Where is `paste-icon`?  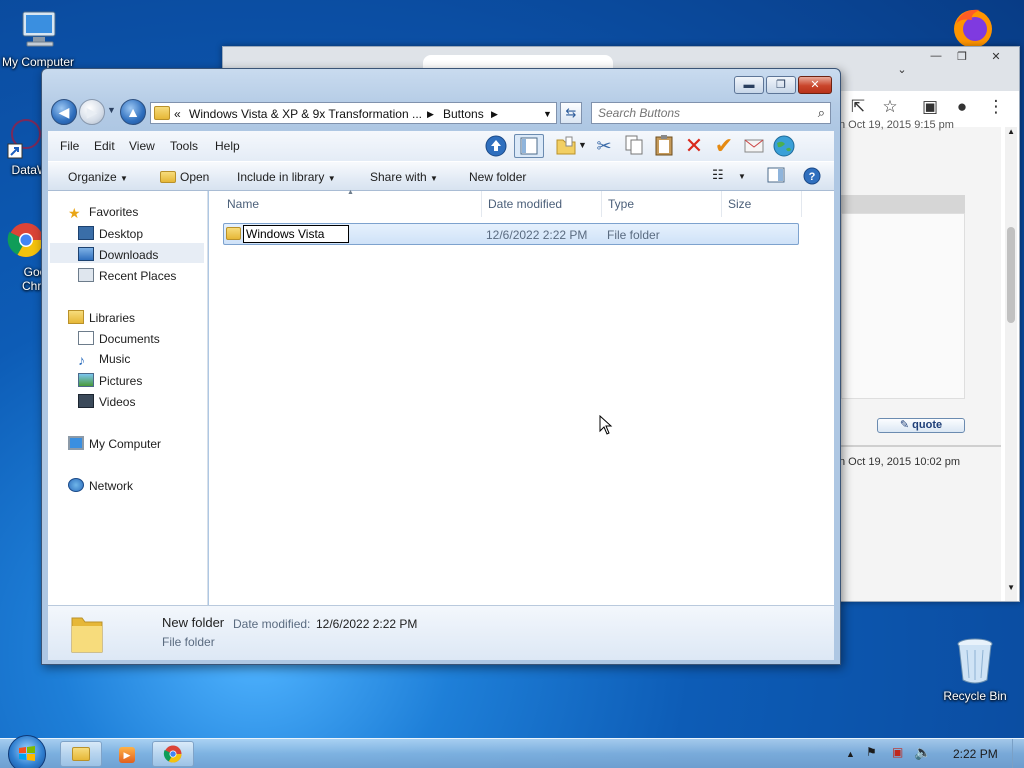
paste-icon is located at coordinates (664, 146).